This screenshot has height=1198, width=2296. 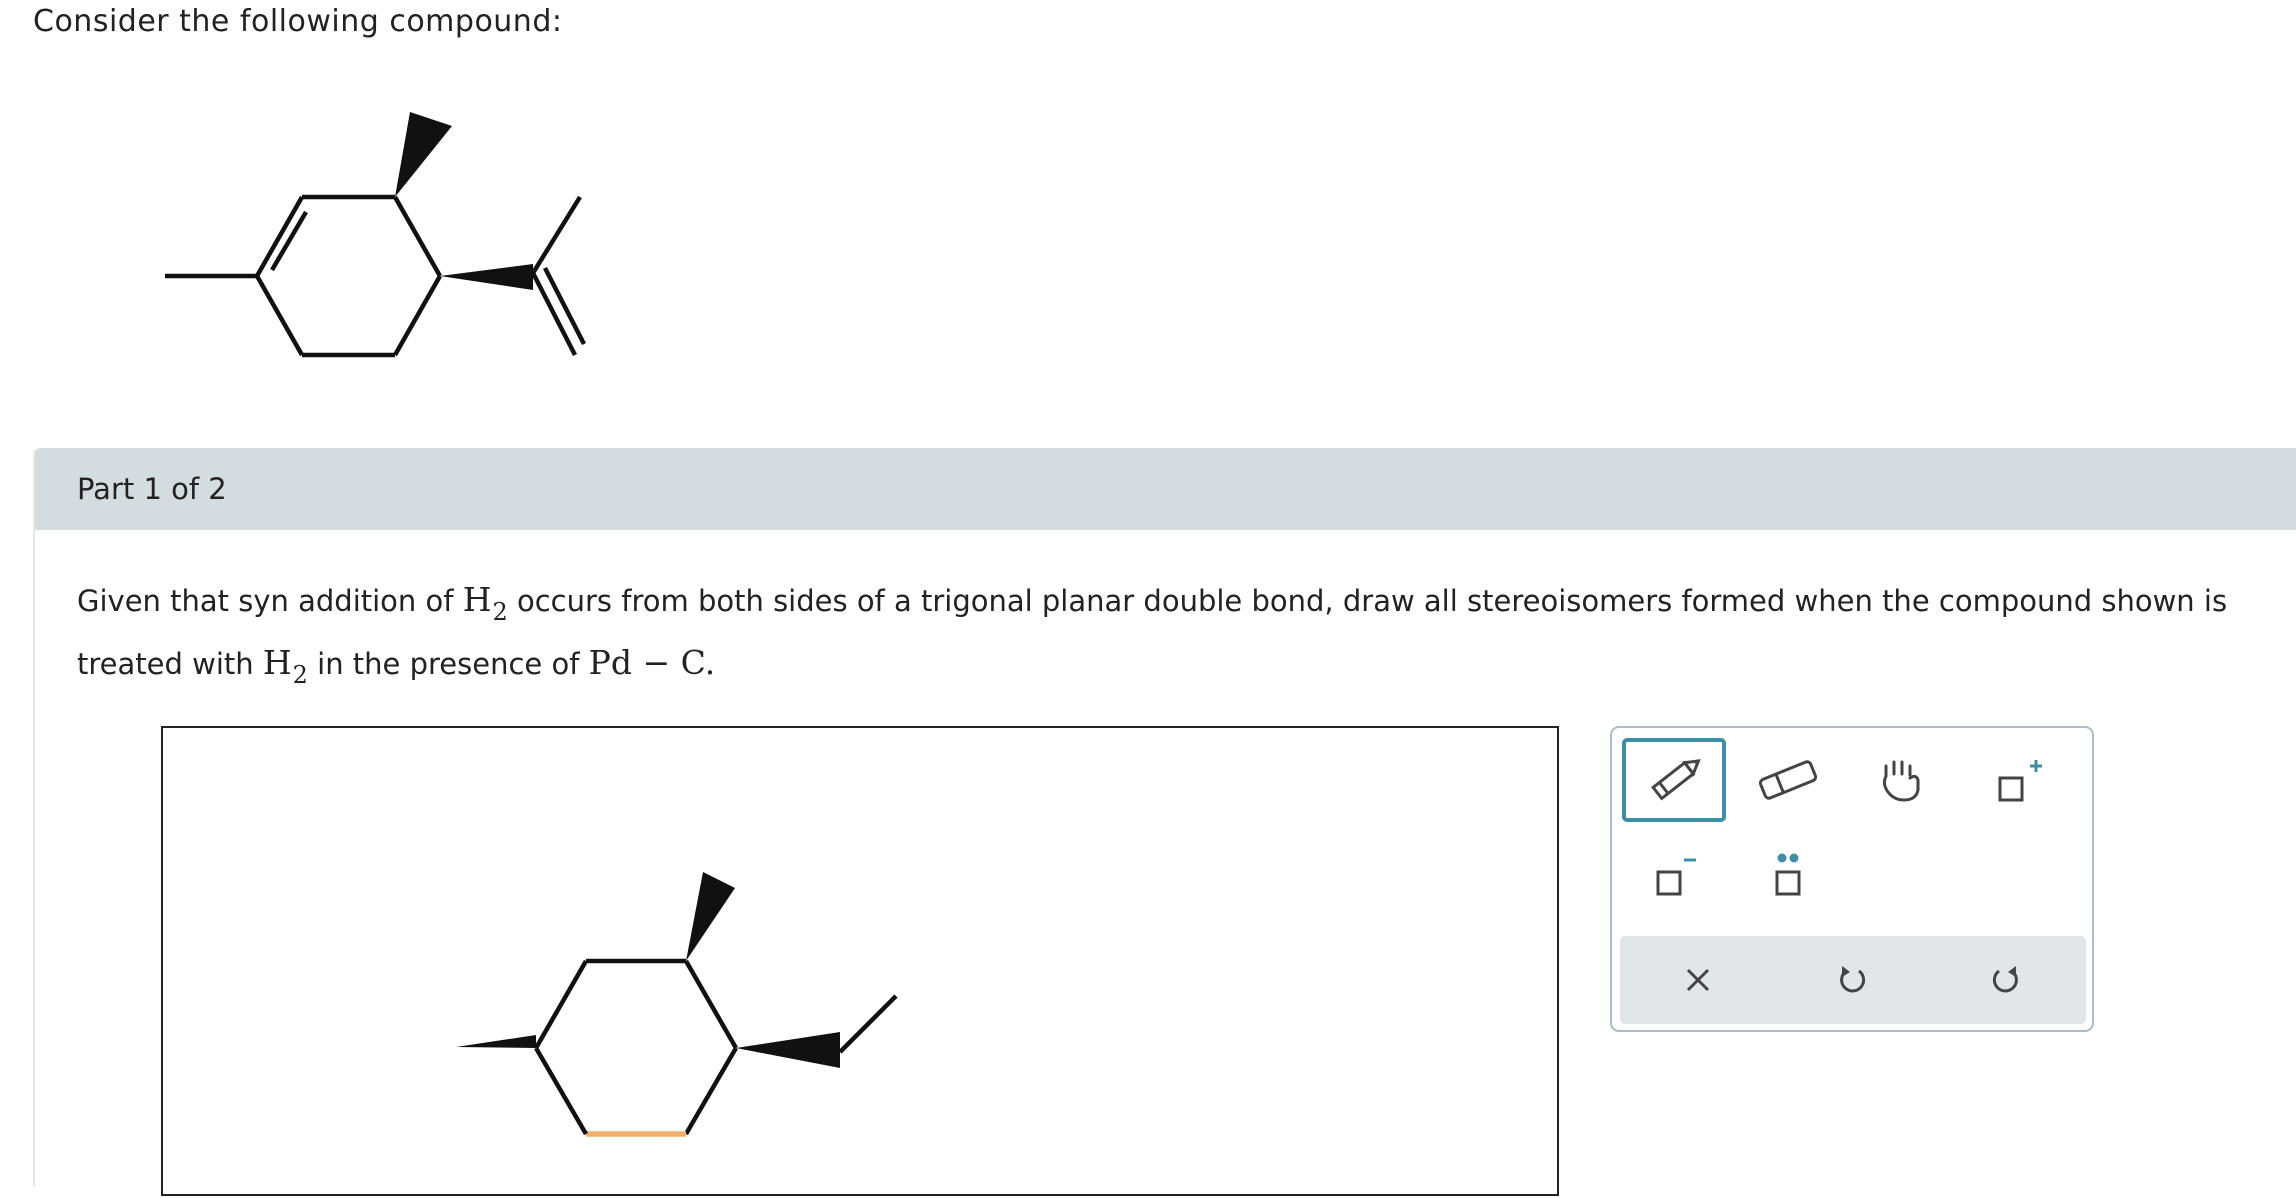 I want to click on question-segment: in the presence of, so click(x=448, y=664).